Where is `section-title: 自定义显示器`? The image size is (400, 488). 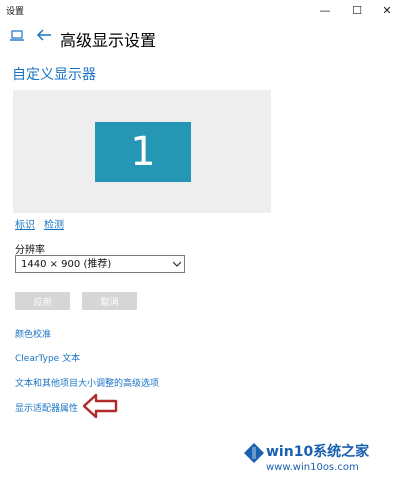 section-title: 自定义显示器 is located at coordinates (54, 75).